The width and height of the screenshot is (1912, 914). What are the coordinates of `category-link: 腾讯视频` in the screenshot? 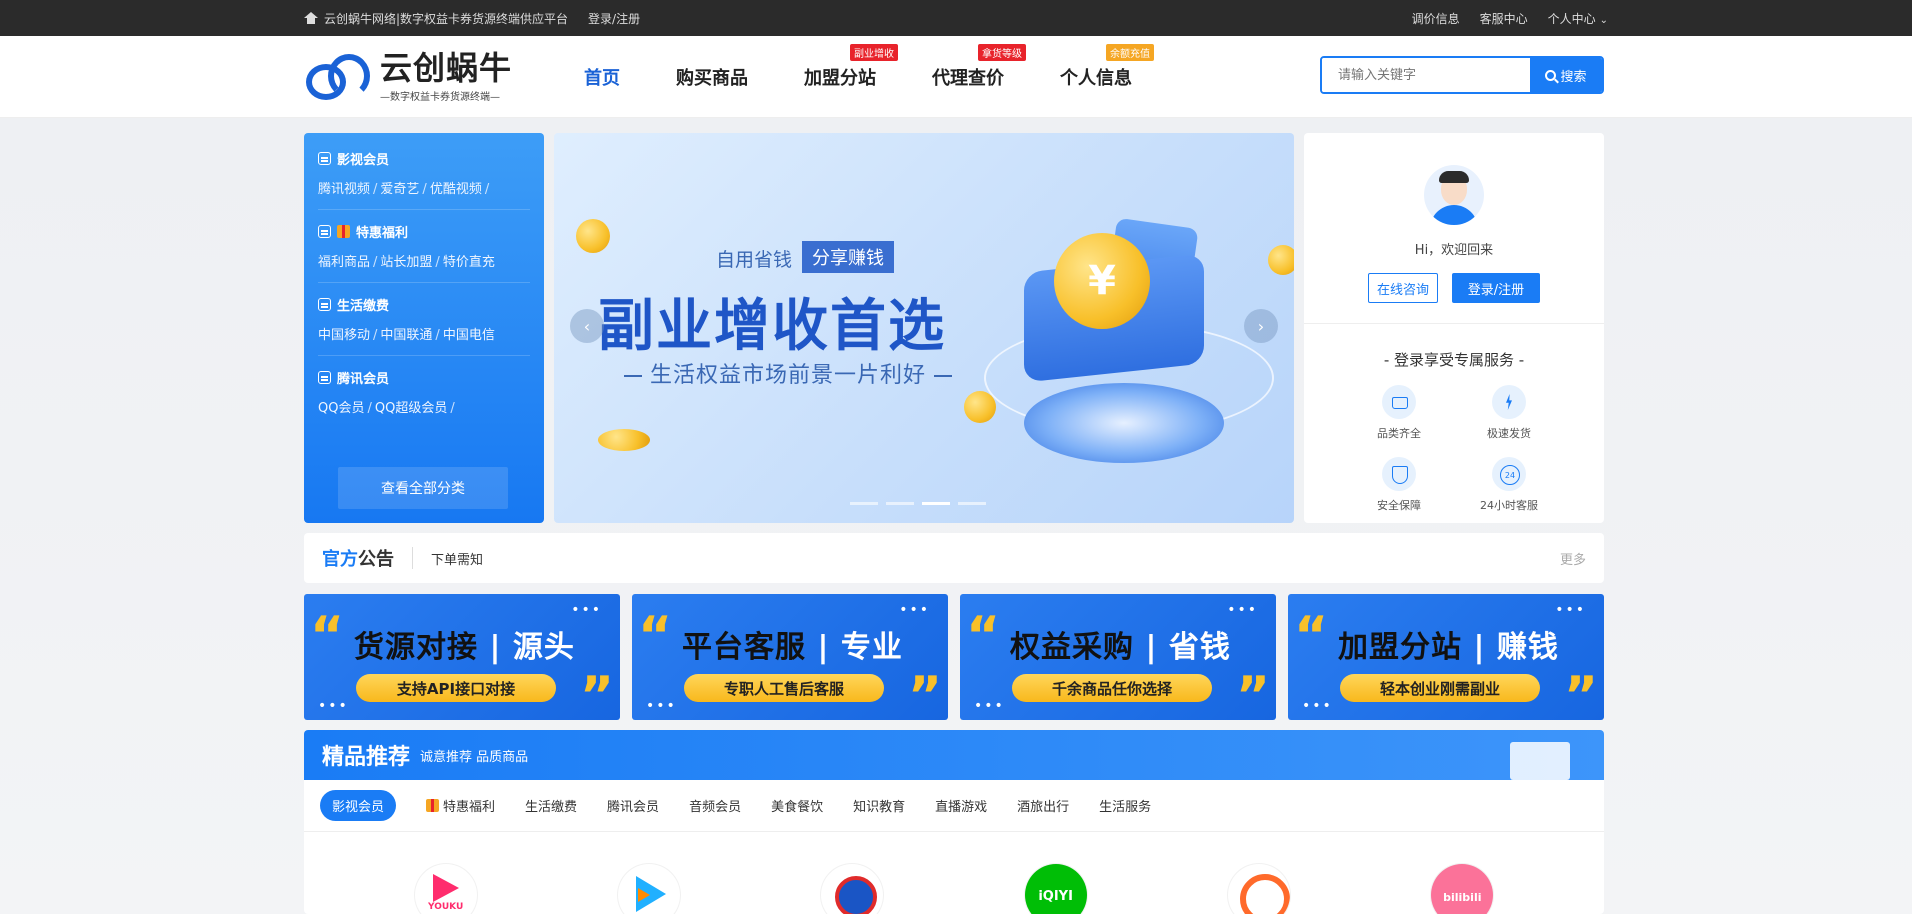 It's located at (344, 189).